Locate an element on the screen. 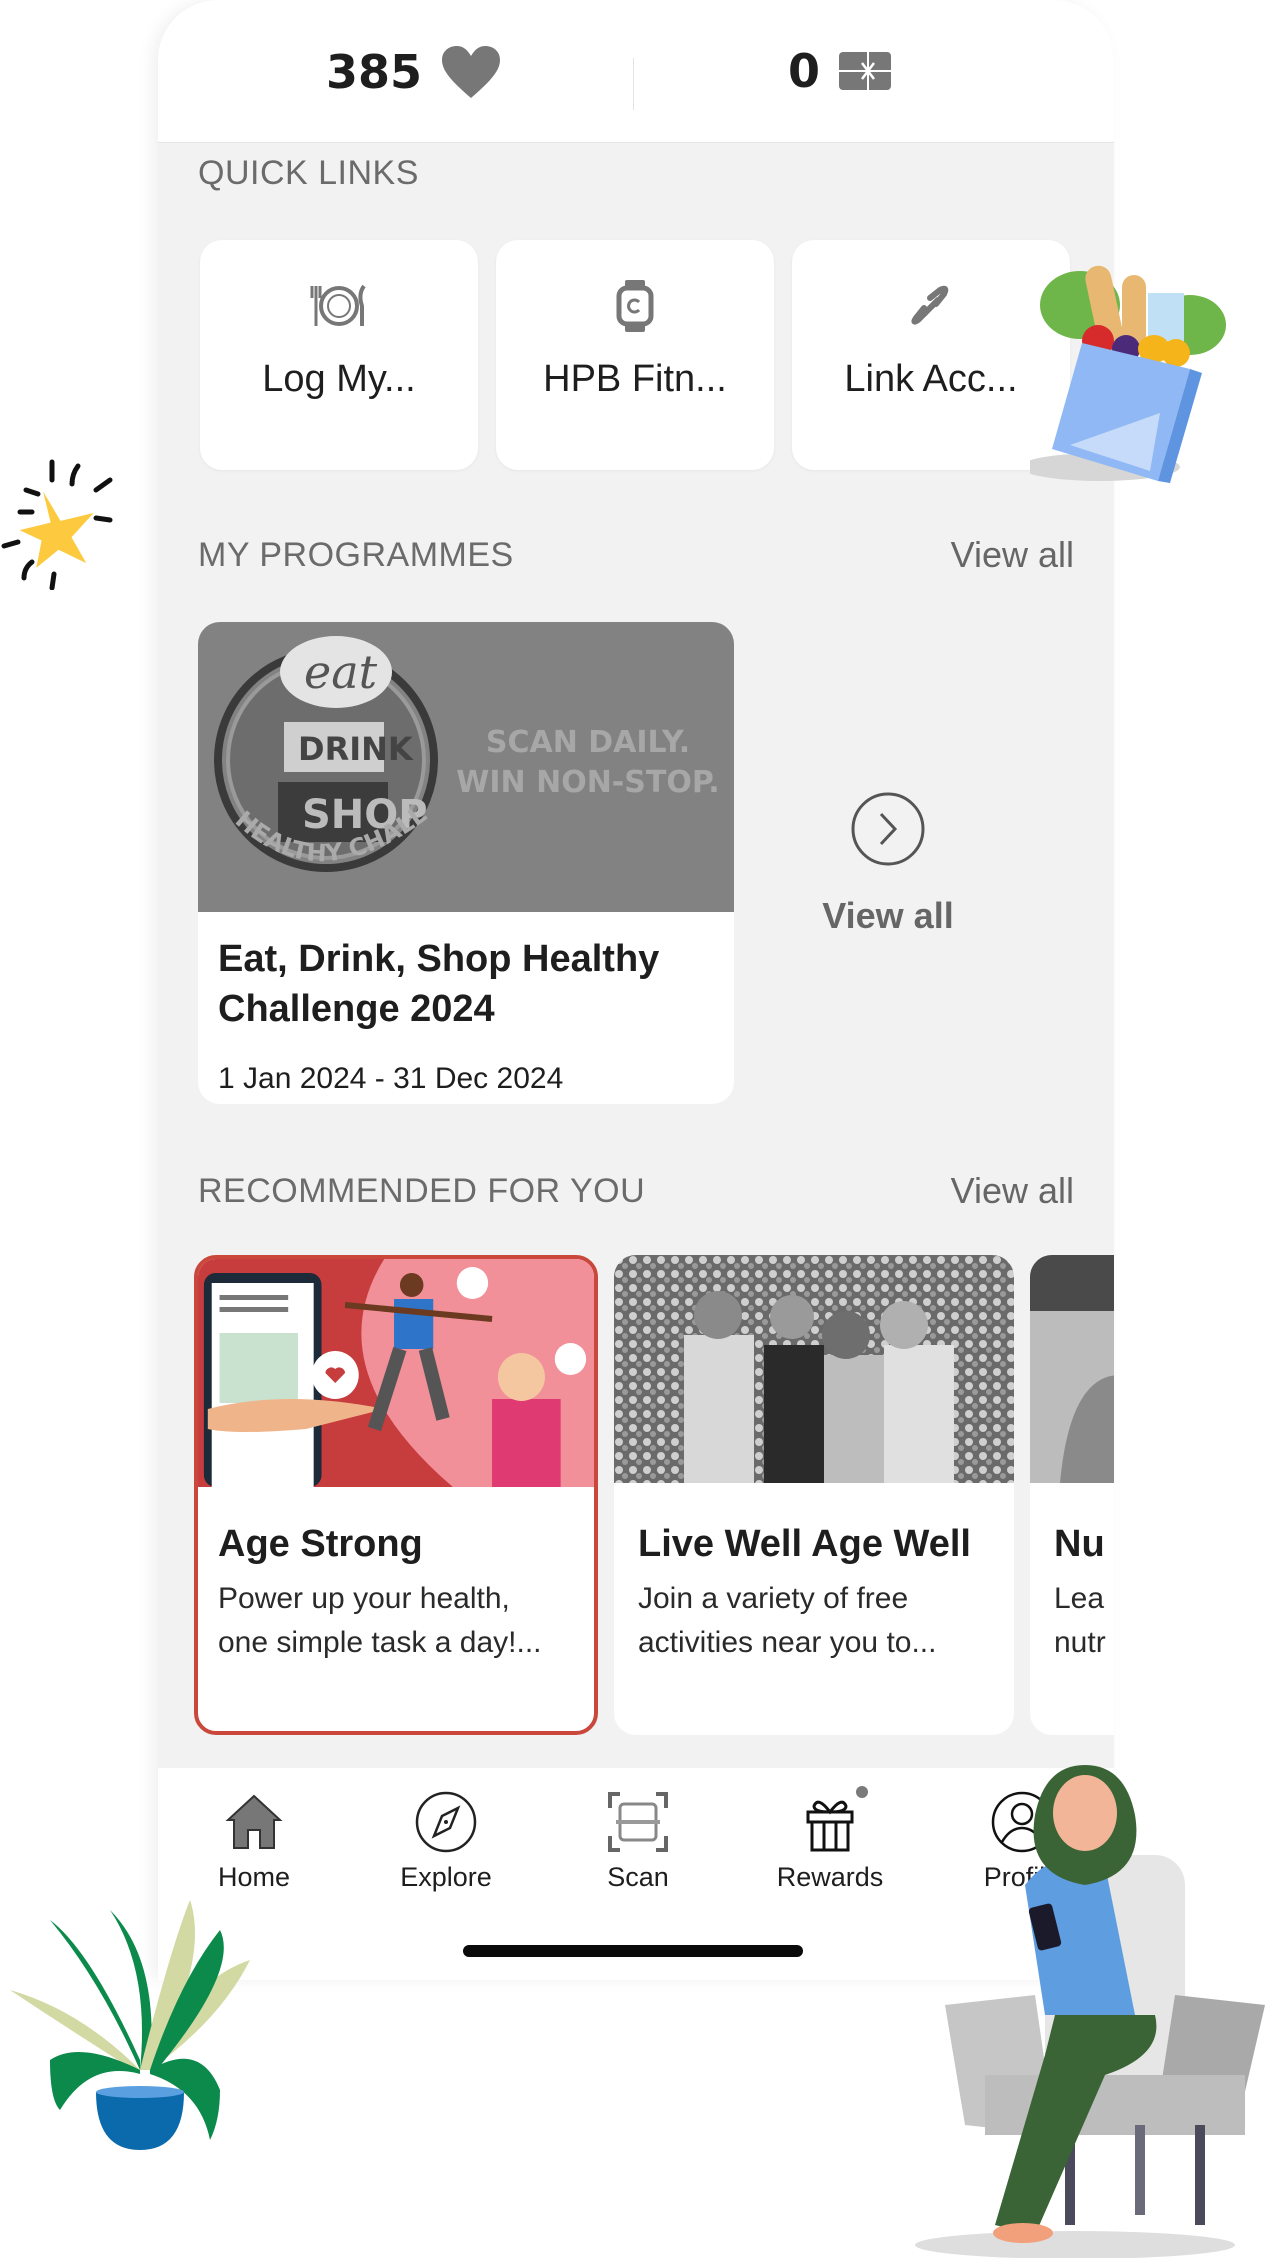 This screenshot has height=2258, width=1273. nav-label: Scan is located at coordinates (638, 1877).